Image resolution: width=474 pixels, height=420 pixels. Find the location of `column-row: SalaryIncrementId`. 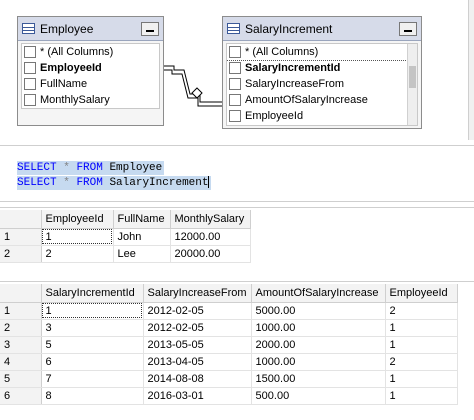

column-row: SalaryIncrementId is located at coordinates (322, 68).